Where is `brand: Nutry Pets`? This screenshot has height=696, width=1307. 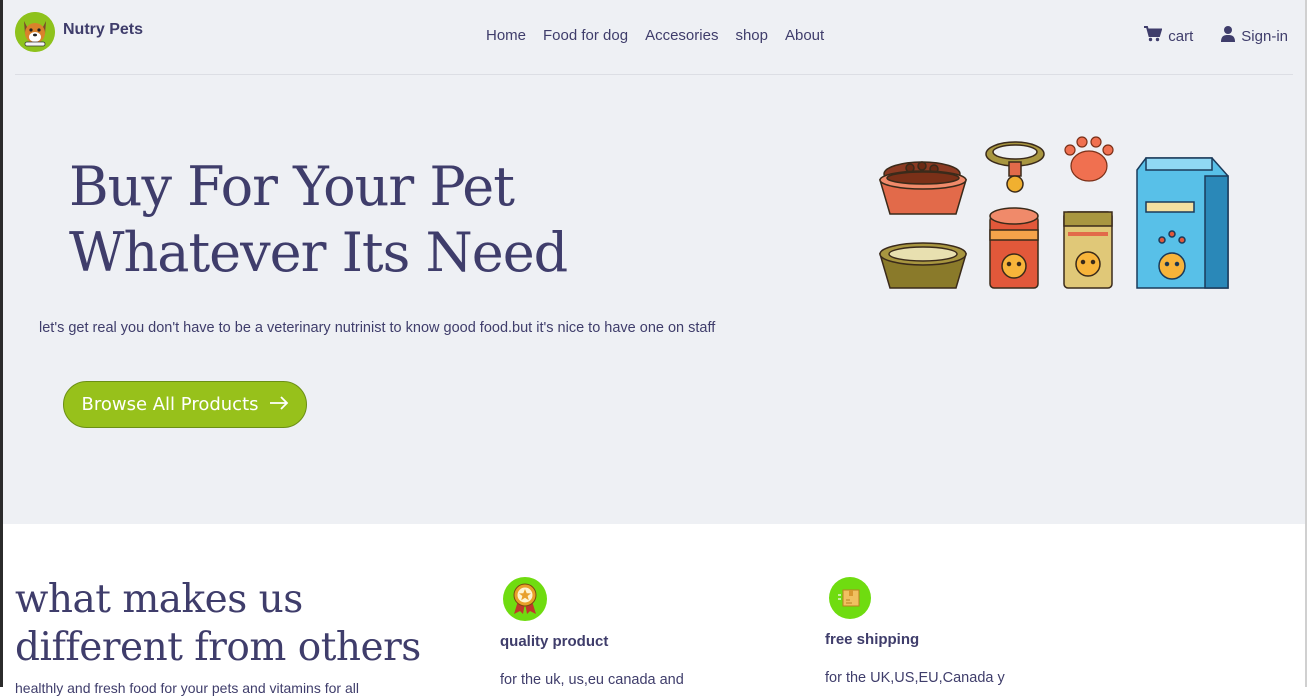 brand: Nutry Pets is located at coordinates (79, 32).